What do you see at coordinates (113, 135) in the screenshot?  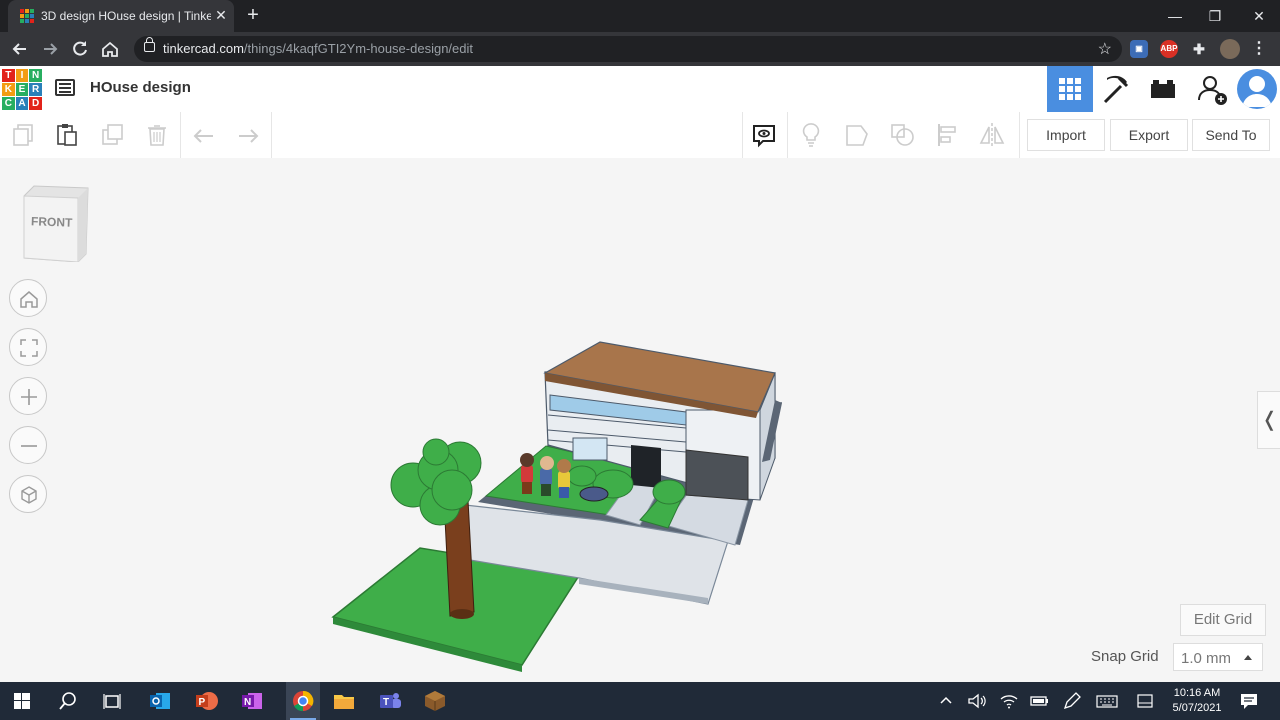 I see `duplicate-button` at bounding box center [113, 135].